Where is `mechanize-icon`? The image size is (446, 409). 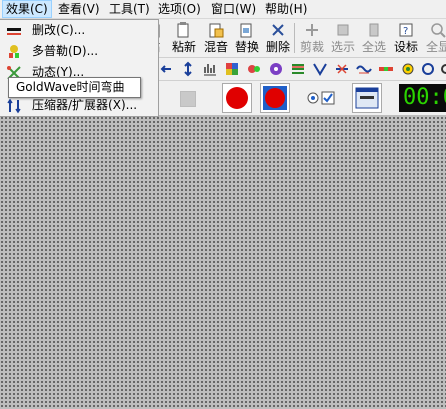 mechanize-icon is located at coordinates (342, 69).